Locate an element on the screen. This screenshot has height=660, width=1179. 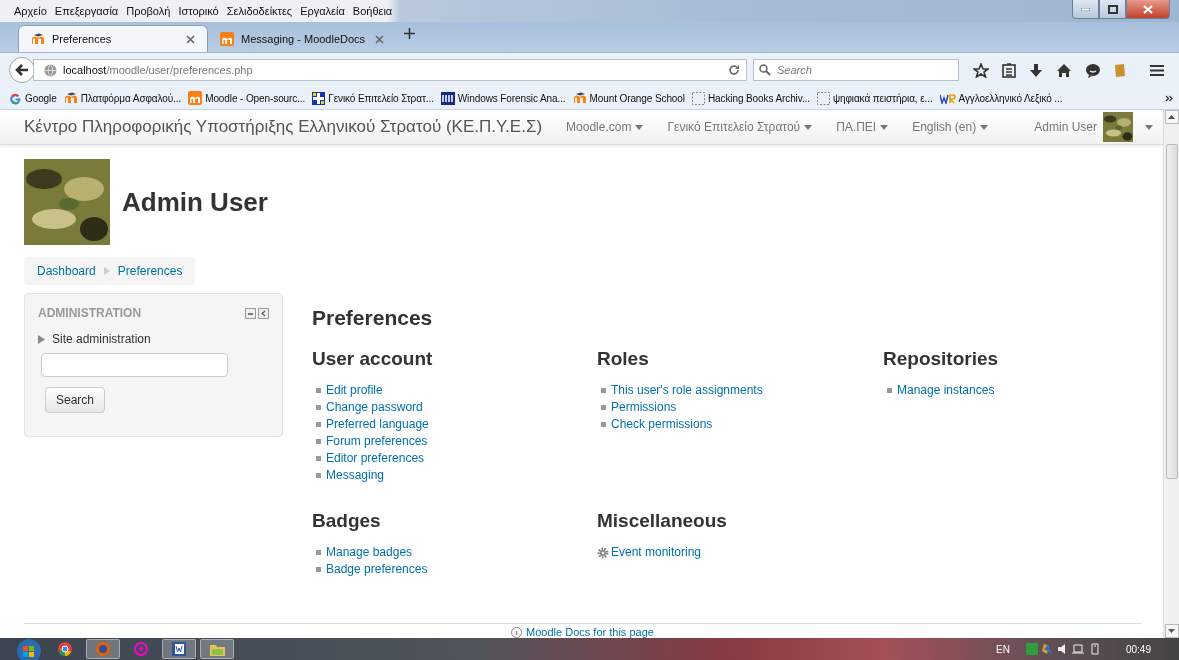
restore-icon is located at coordinates (1112, 9).